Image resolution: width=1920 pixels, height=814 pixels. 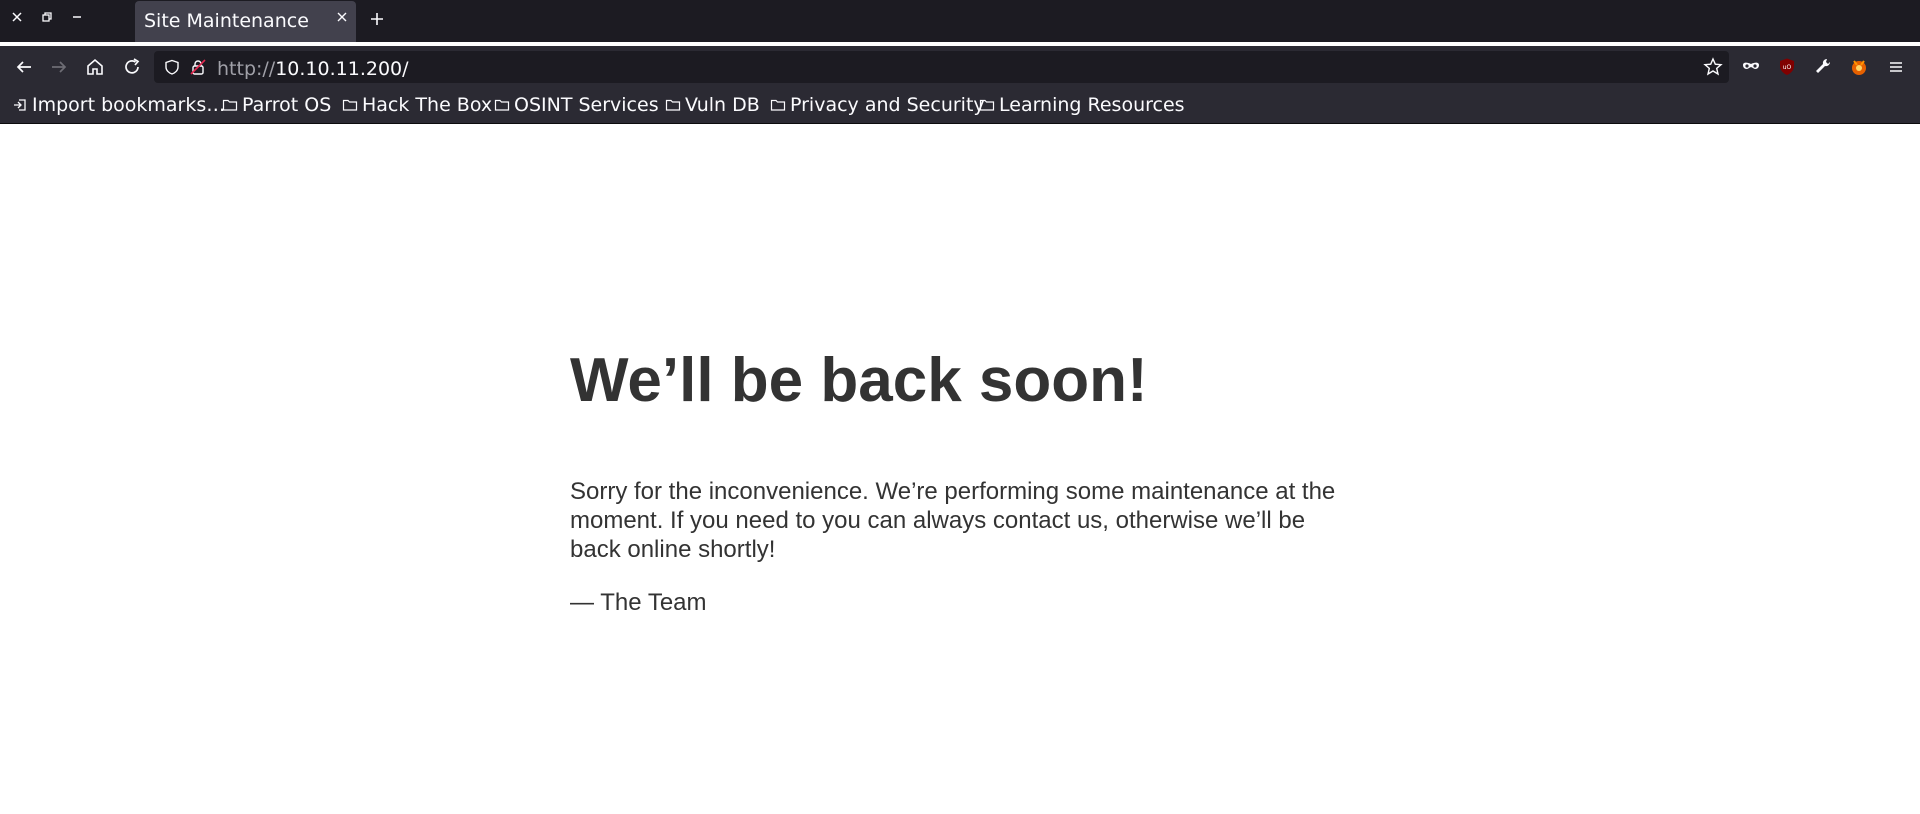 What do you see at coordinates (1896, 67) in the screenshot?
I see `menu-icon` at bounding box center [1896, 67].